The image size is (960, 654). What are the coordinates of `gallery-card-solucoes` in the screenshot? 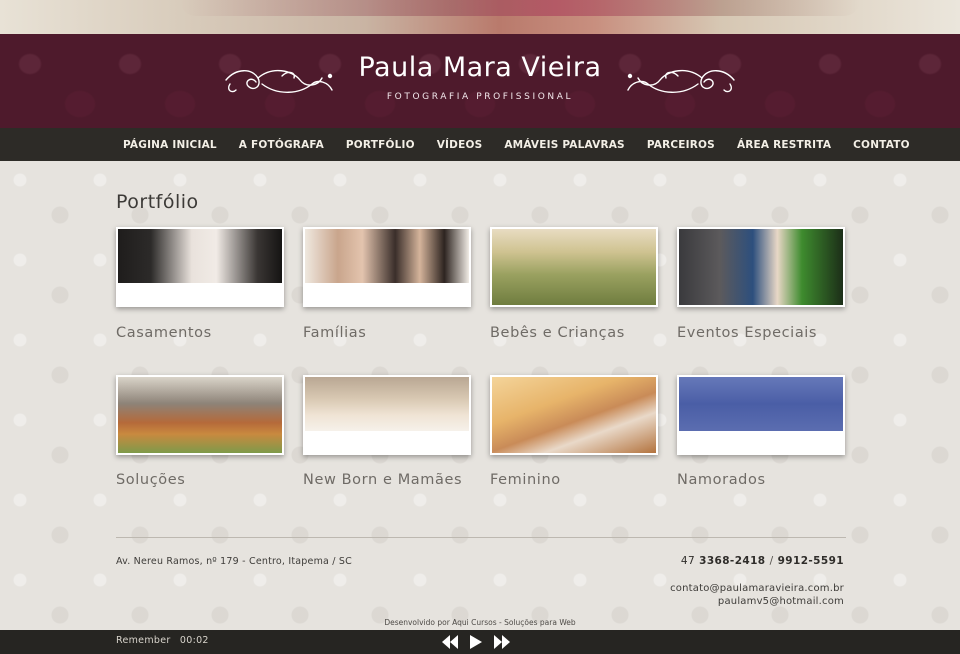 It's located at (200, 415).